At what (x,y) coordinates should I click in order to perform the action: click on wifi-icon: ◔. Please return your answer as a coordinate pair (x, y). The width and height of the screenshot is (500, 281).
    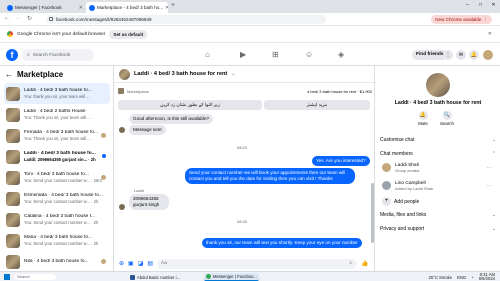
    Looking at the image, I should click on (472, 277).